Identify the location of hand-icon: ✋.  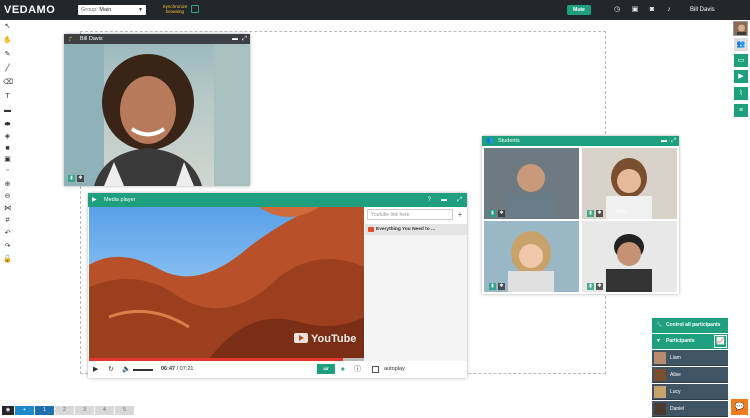
(7, 40).